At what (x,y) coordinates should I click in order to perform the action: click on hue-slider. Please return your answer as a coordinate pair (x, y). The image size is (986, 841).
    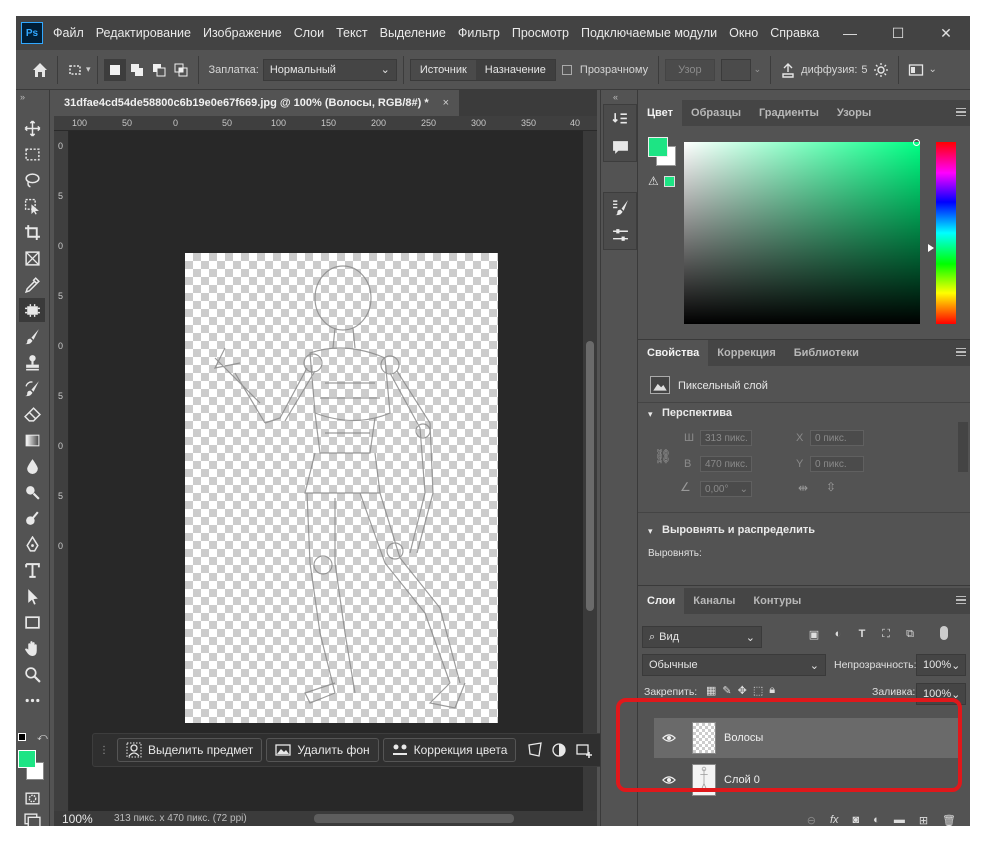
    Looking at the image, I should click on (946, 233).